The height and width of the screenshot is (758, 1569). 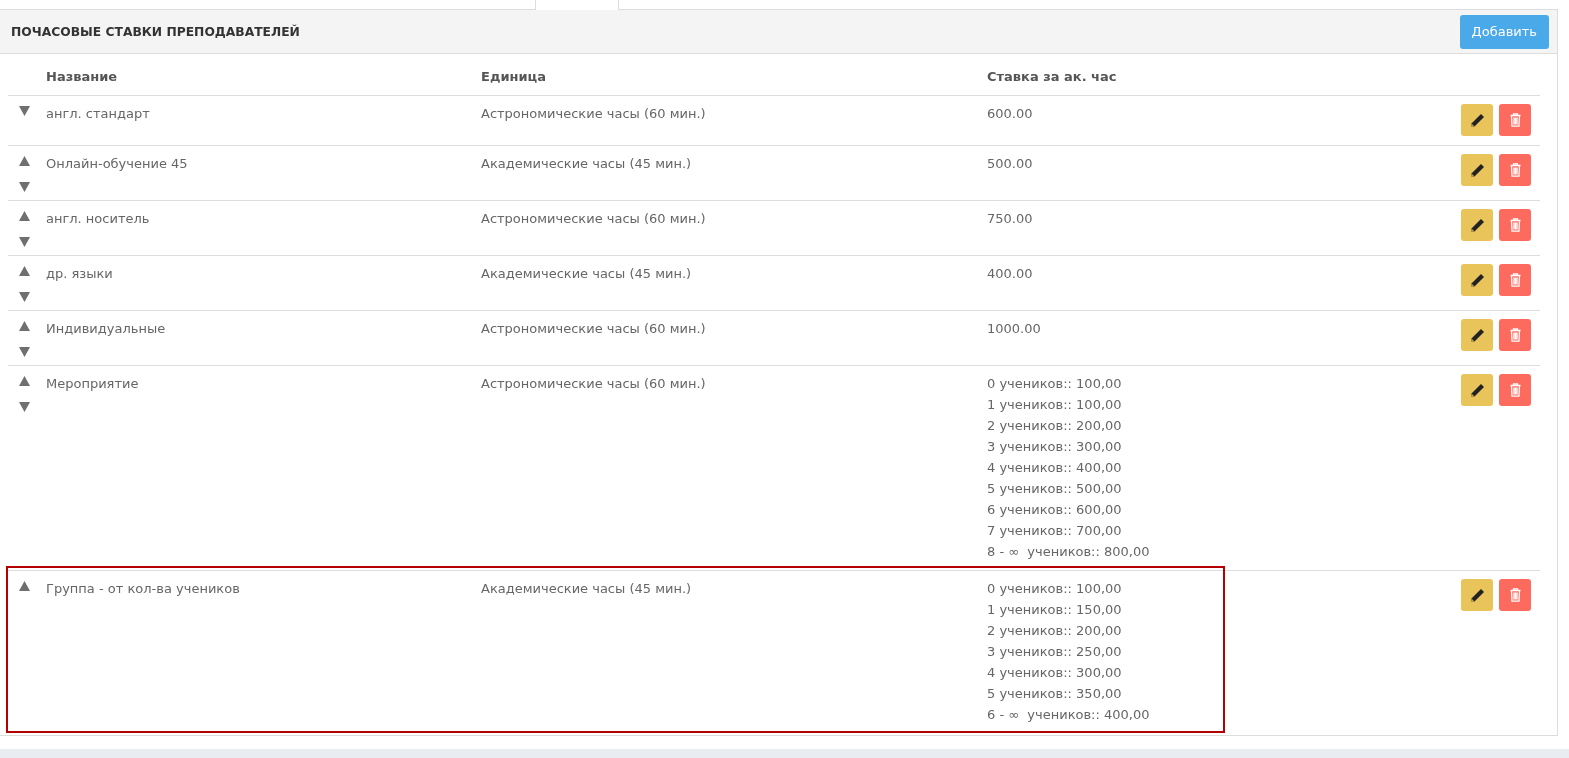 What do you see at coordinates (1055, 510) in the screenshot?
I see `rate-text: 6 учеников:: 600,00` at bounding box center [1055, 510].